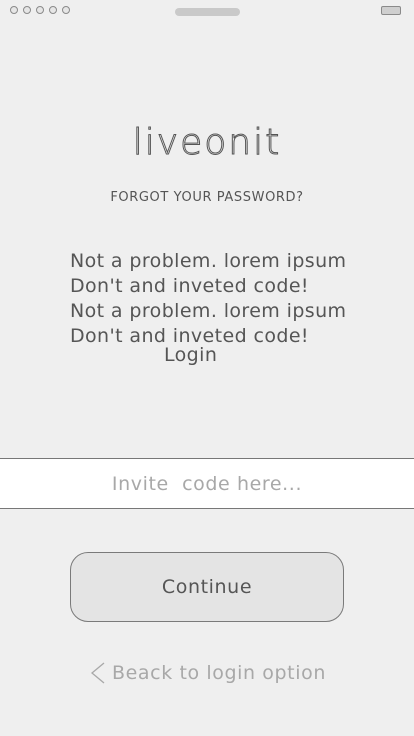 This screenshot has width=414, height=736. I want to click on continue-button: Continue, so click(207, 587).